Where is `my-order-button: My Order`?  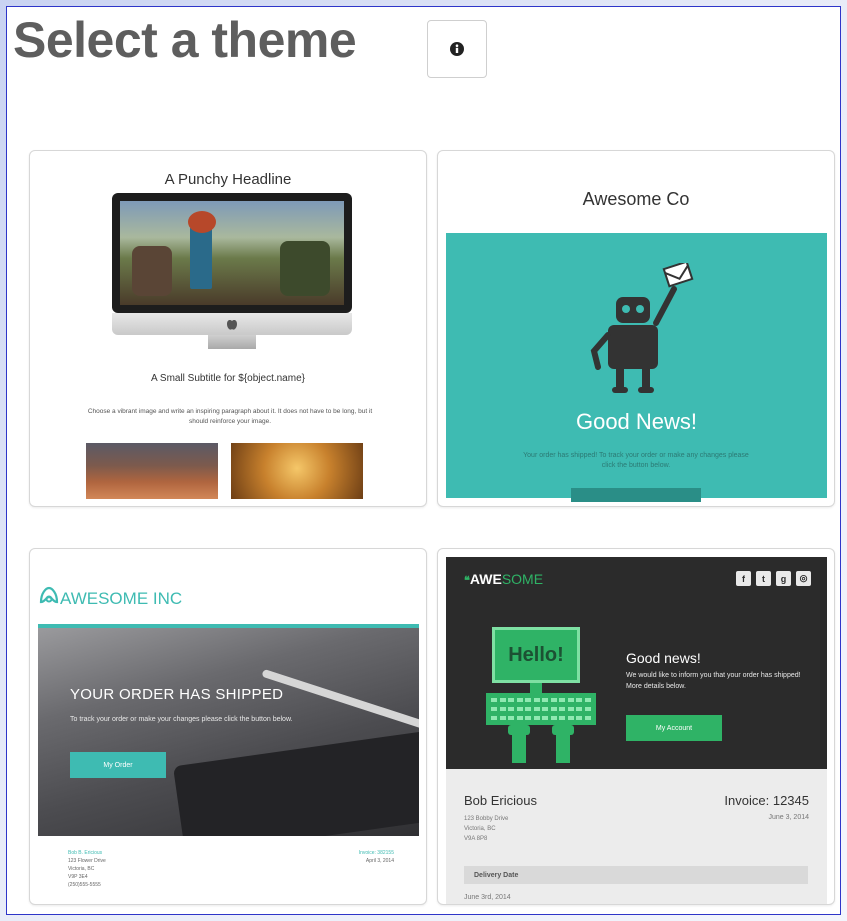 my-order-button: My Order is located at coordinates (118, 765).